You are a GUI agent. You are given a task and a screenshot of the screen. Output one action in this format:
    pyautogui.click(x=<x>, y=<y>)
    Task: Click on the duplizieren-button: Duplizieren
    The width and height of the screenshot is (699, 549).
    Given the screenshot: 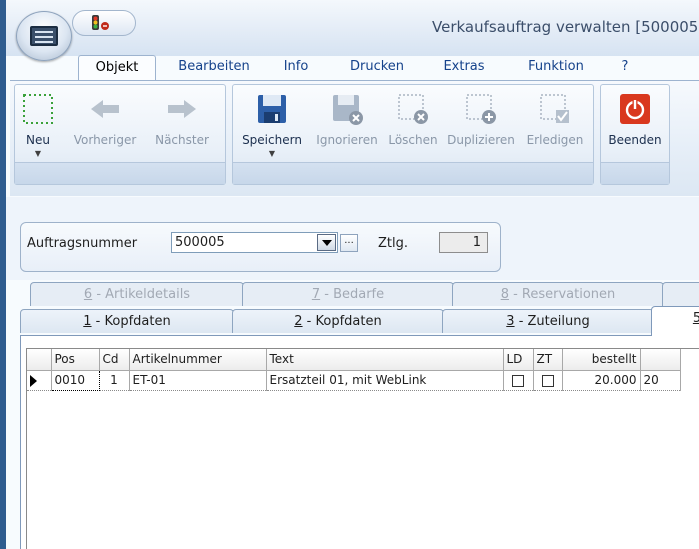 What is the action you would take?
    pyautogui.click(x=481, y=119)
    